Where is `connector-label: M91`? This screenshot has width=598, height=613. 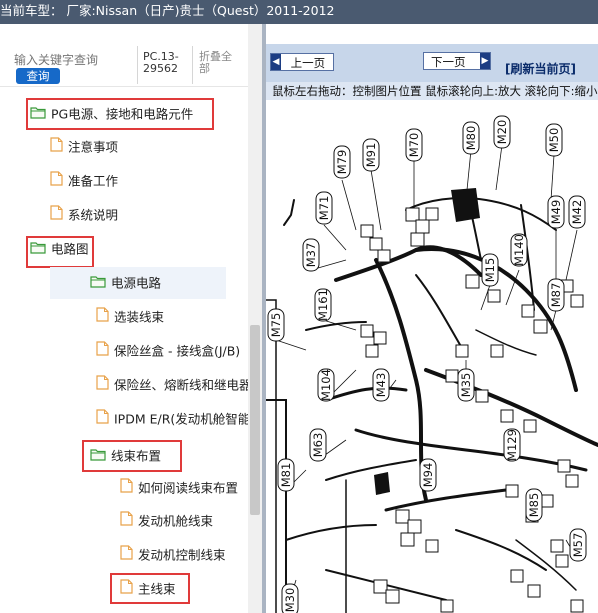 connector-label: M91 is located at coordinates (371, 155).